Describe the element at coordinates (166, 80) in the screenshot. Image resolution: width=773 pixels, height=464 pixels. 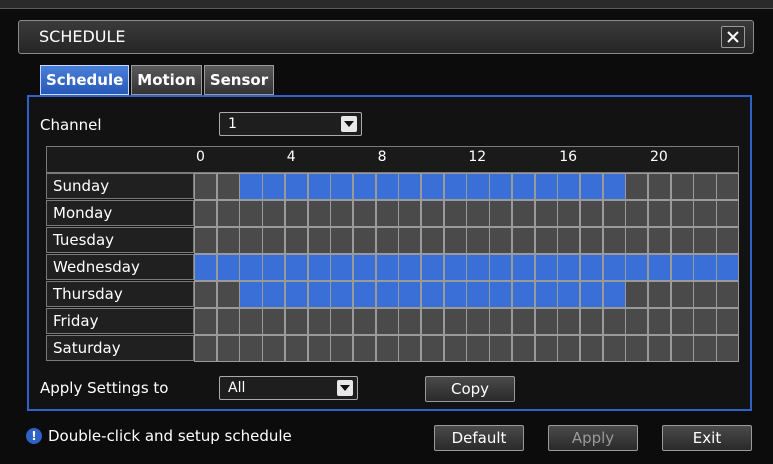
I see `tab-motion: Motion` at that location.